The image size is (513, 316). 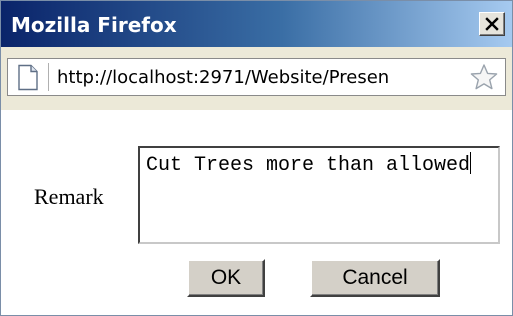 What do you see at coordinates (226, 278) in the screenshot?
I see `ok-button: OK` at bounding box center [226, 278].